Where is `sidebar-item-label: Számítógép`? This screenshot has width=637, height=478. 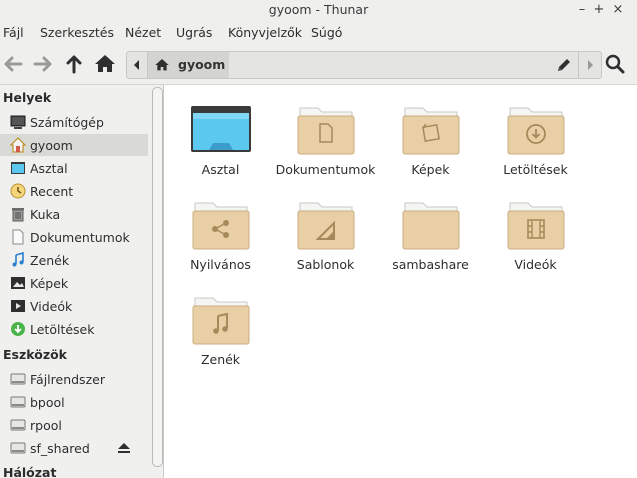
sidebar-item-label: Számítógép is located at coordinates (67, 122).